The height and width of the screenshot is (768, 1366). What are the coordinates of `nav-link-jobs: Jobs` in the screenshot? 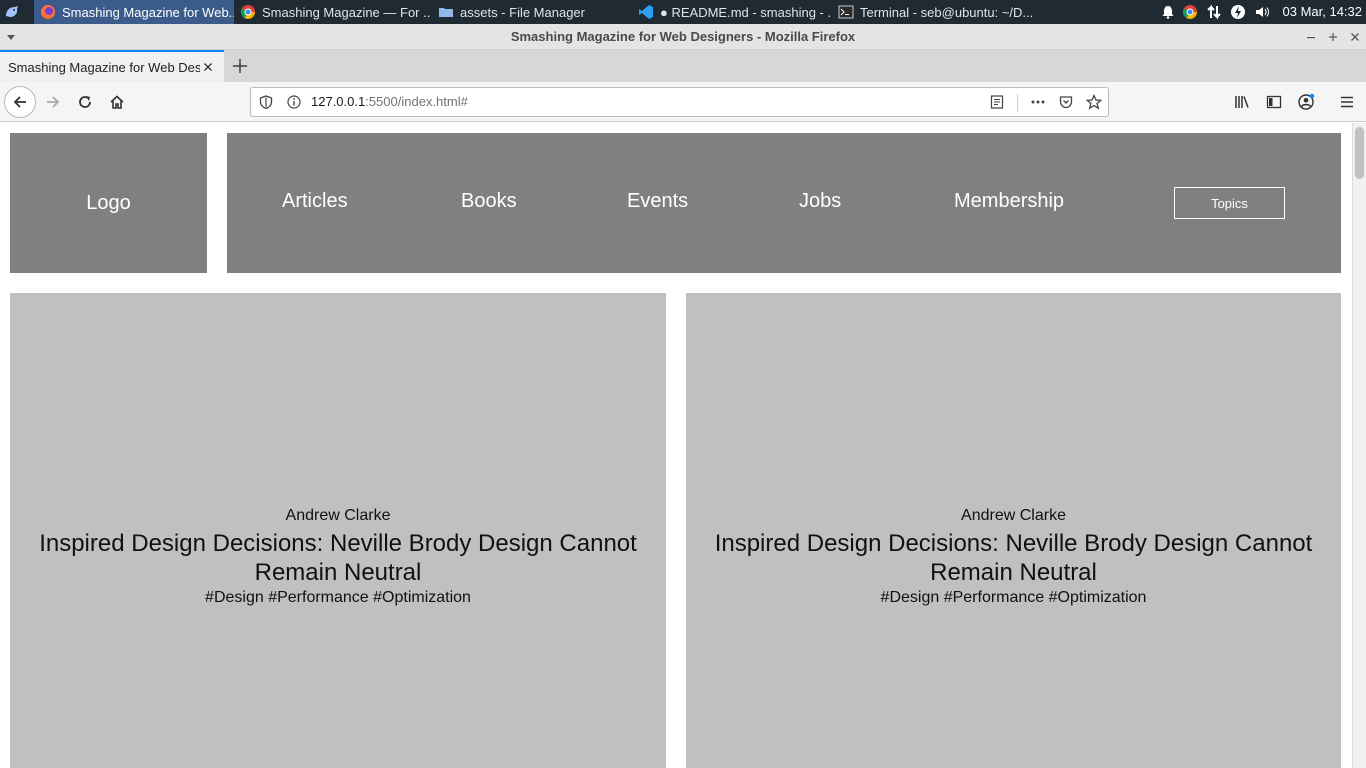 It's located at (820, 203).